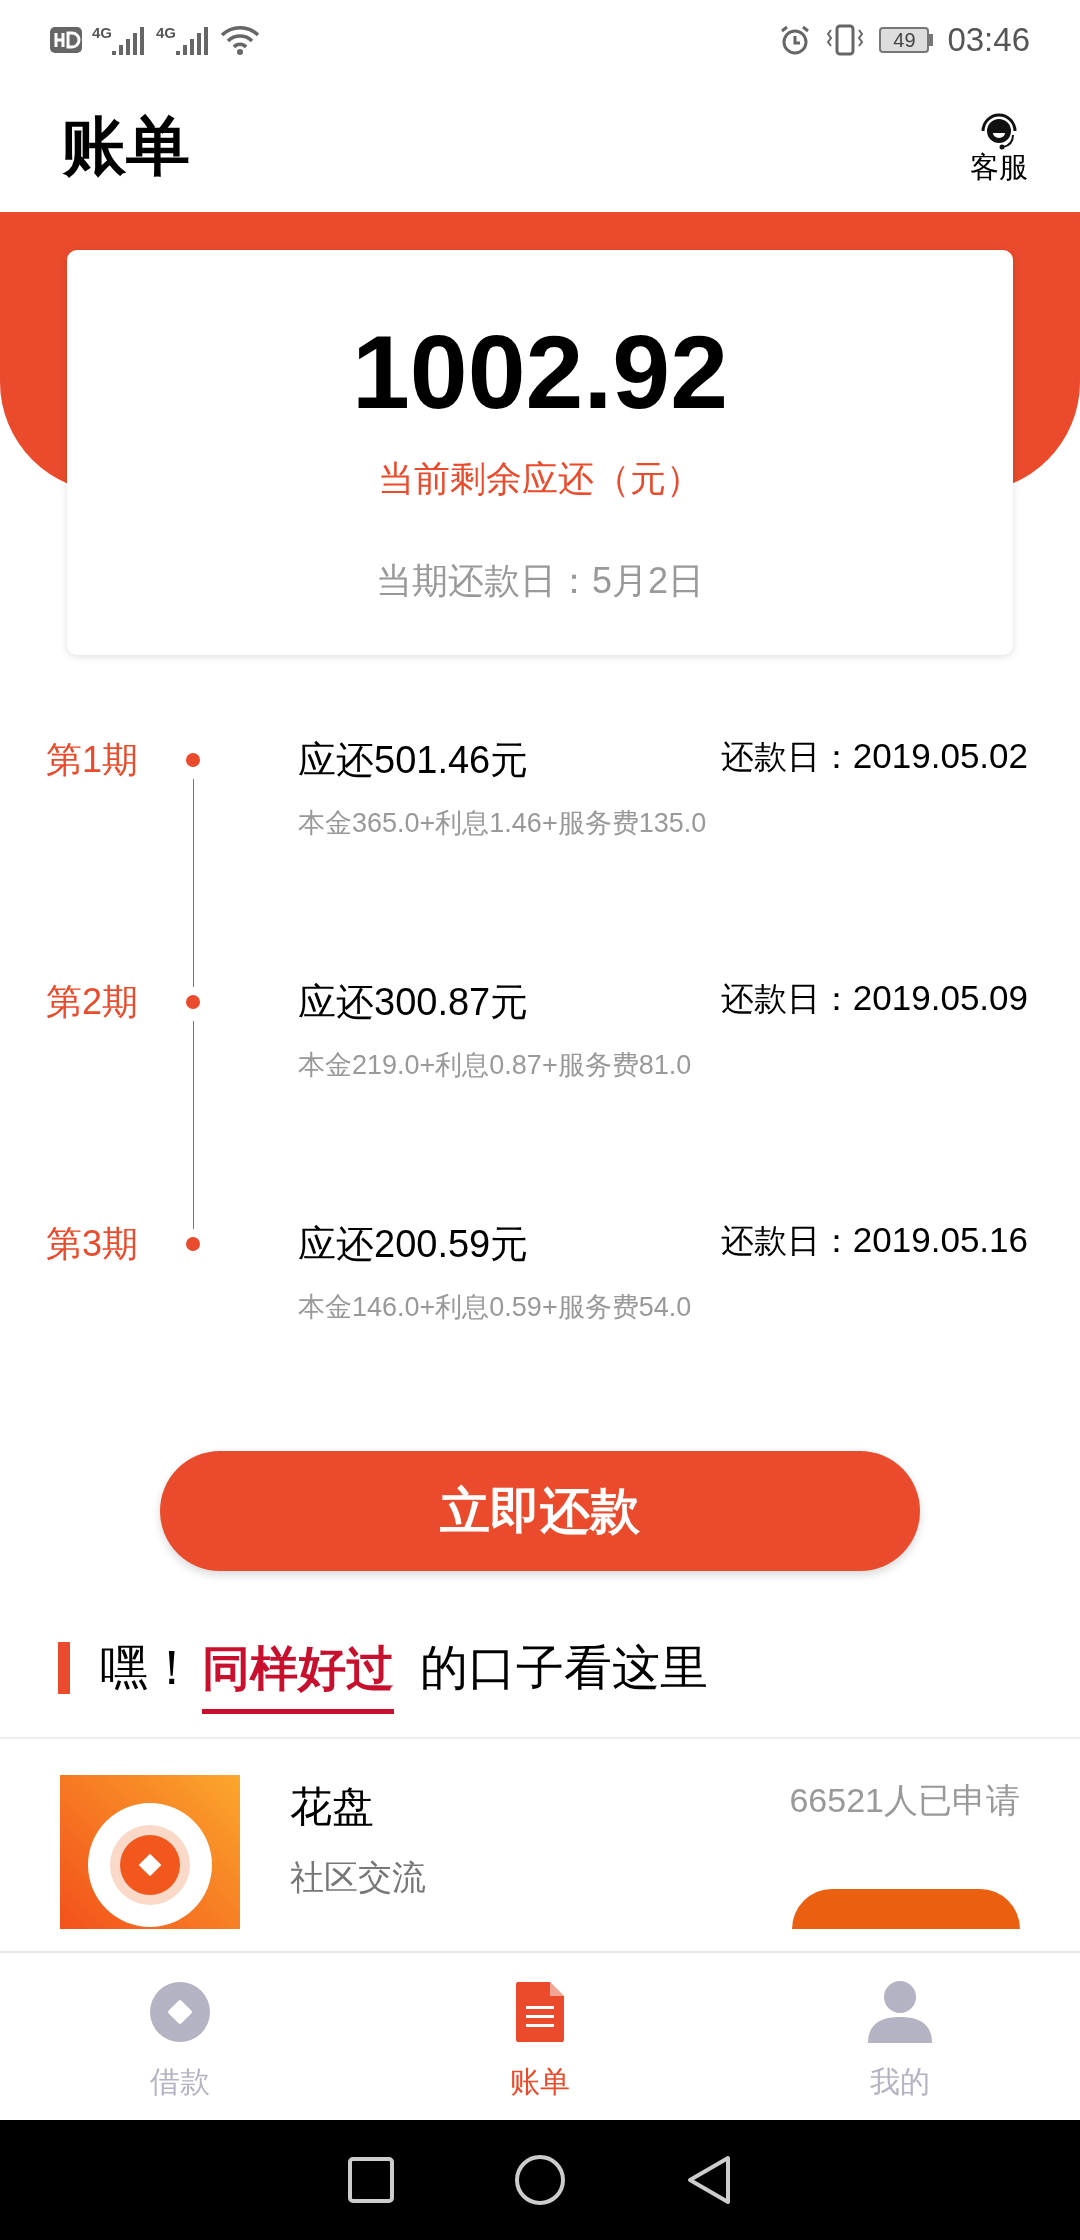  What do you see at coordinates (540, 1511) in the screenshot?
I see `repay-now-button: 立即还款` at bounding box center [540, 1511].